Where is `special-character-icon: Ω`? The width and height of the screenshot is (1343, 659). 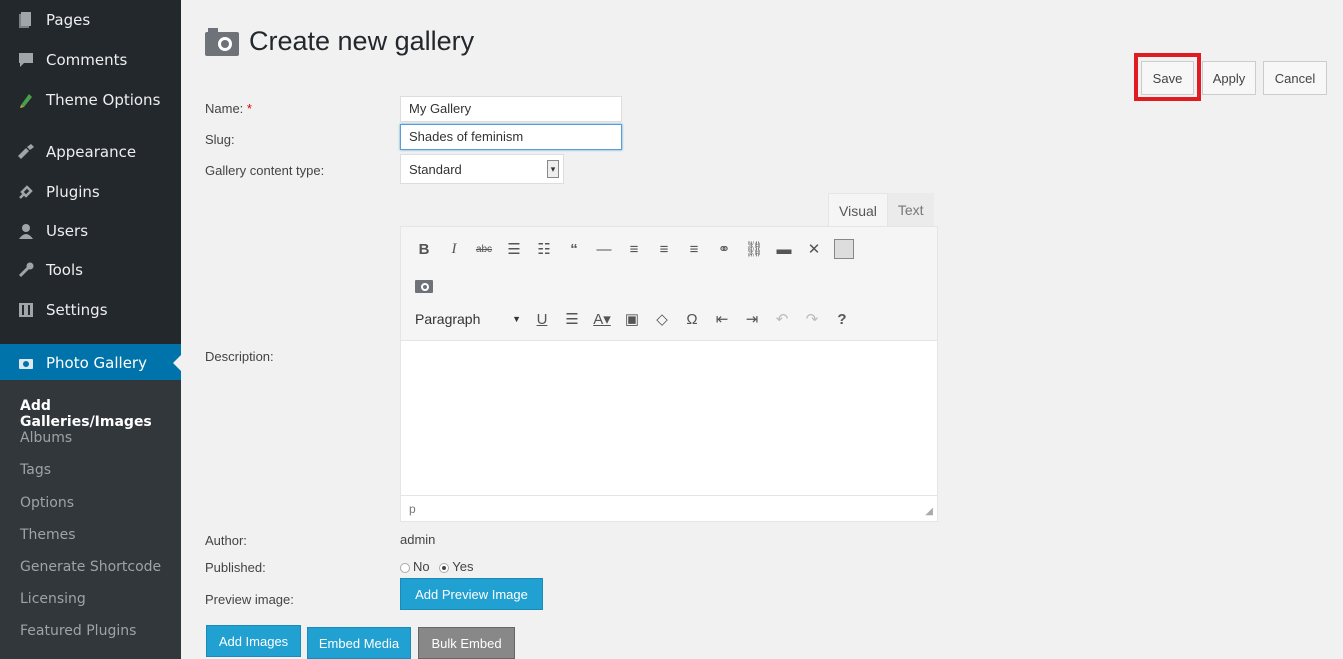
special-character-icon: Ω is located at coordinates (692, 319).